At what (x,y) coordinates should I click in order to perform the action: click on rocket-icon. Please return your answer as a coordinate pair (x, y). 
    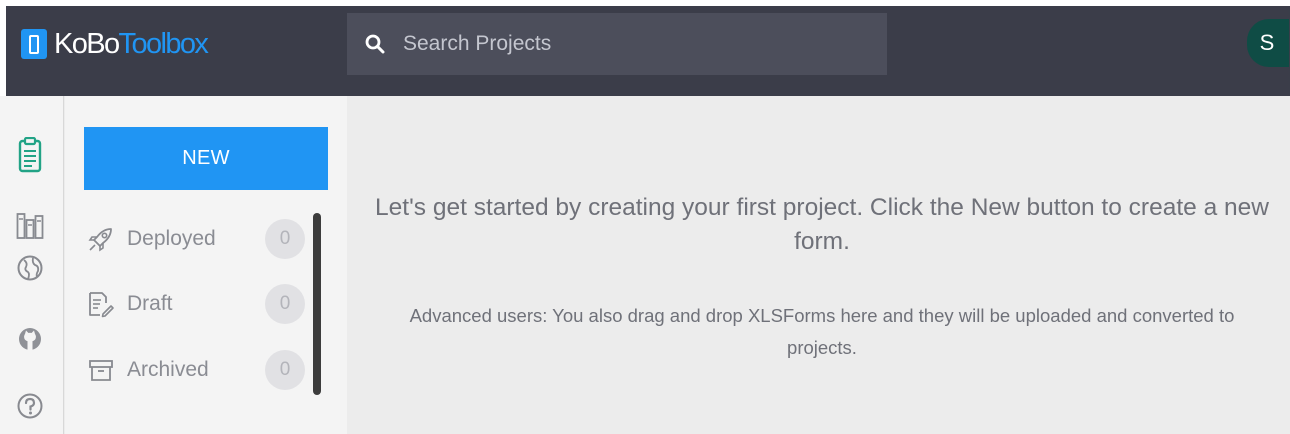
    Looking at the image, I should click on (101, 239).